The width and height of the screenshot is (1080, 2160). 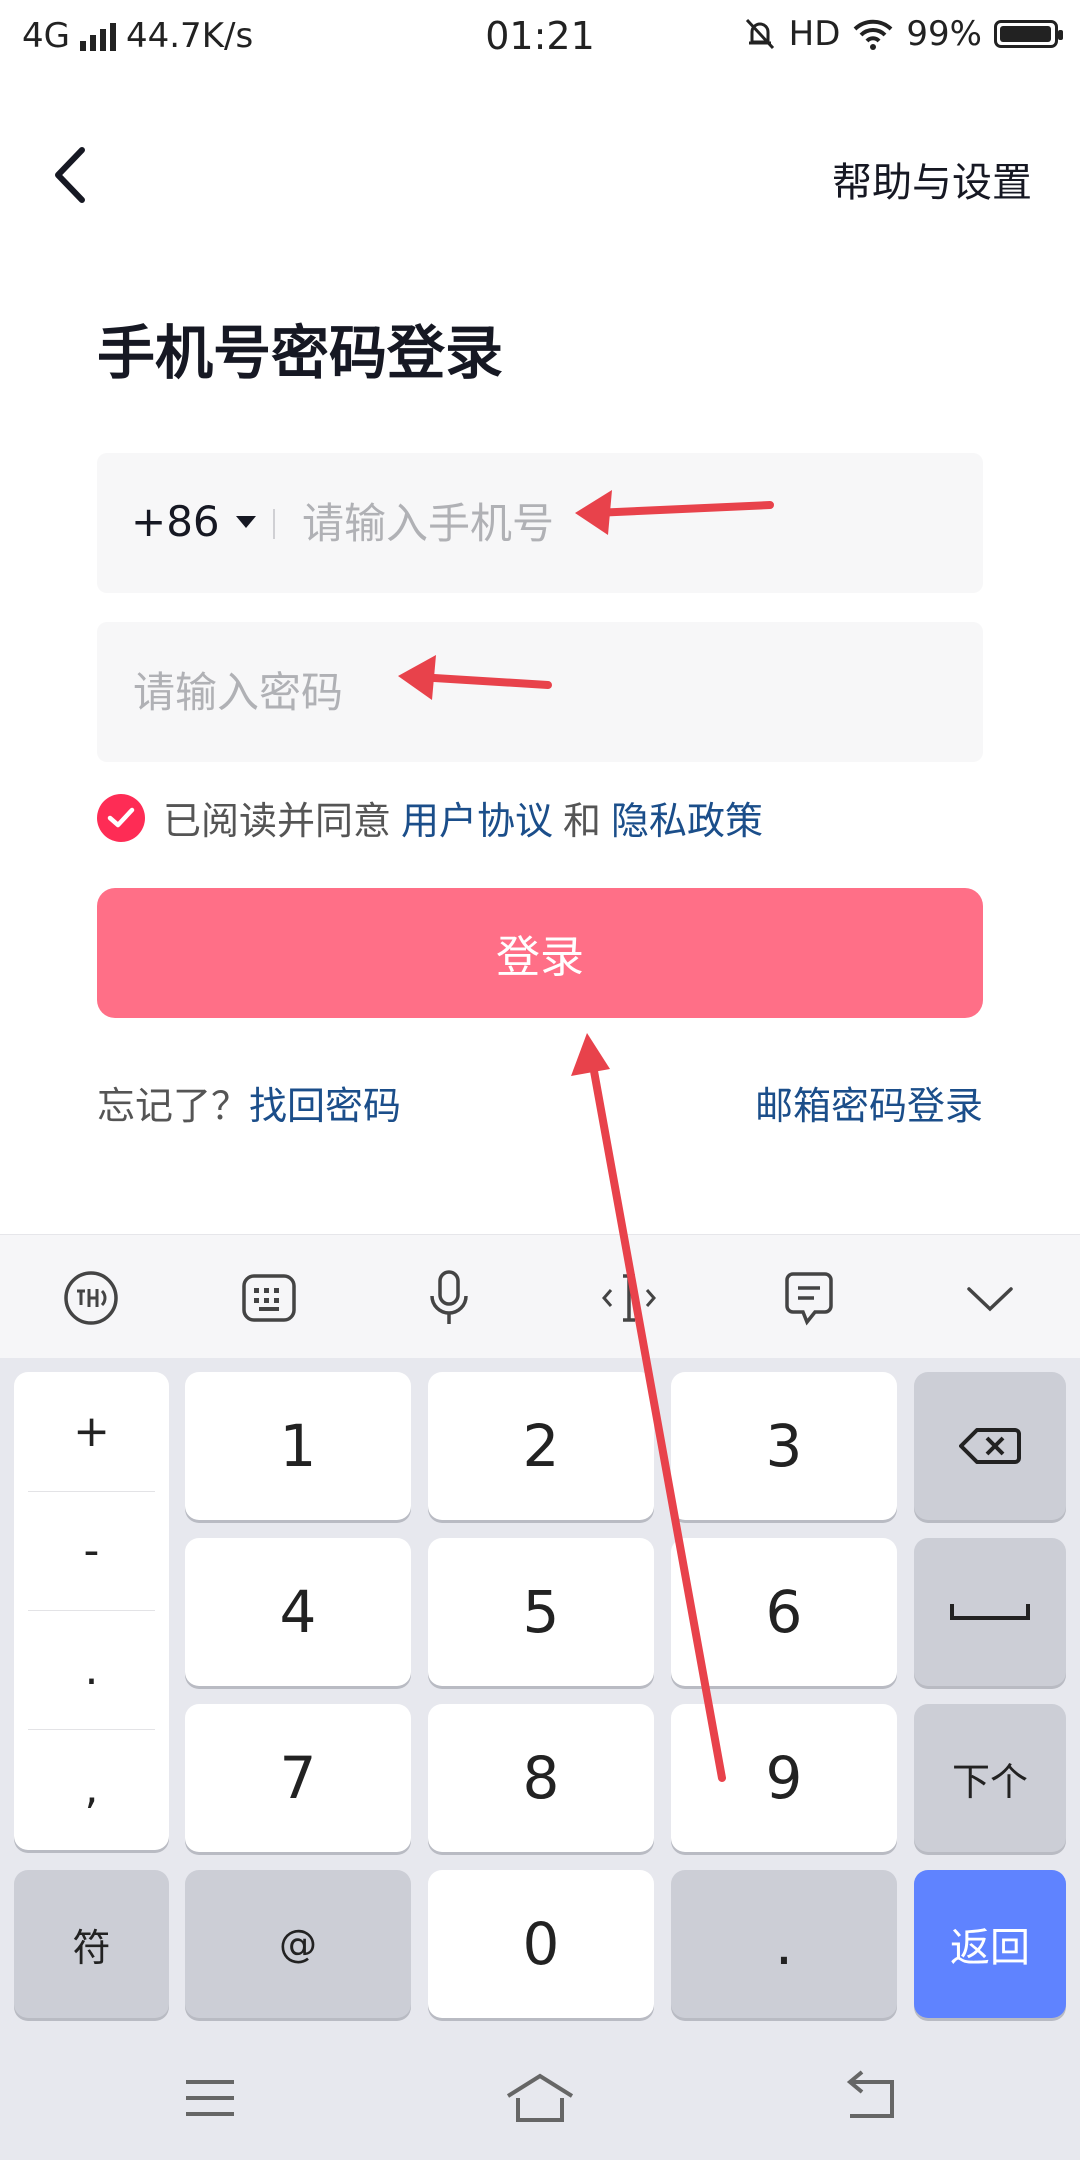 I want to click on keyboard-switch-button, so click(x=269, y=1298).